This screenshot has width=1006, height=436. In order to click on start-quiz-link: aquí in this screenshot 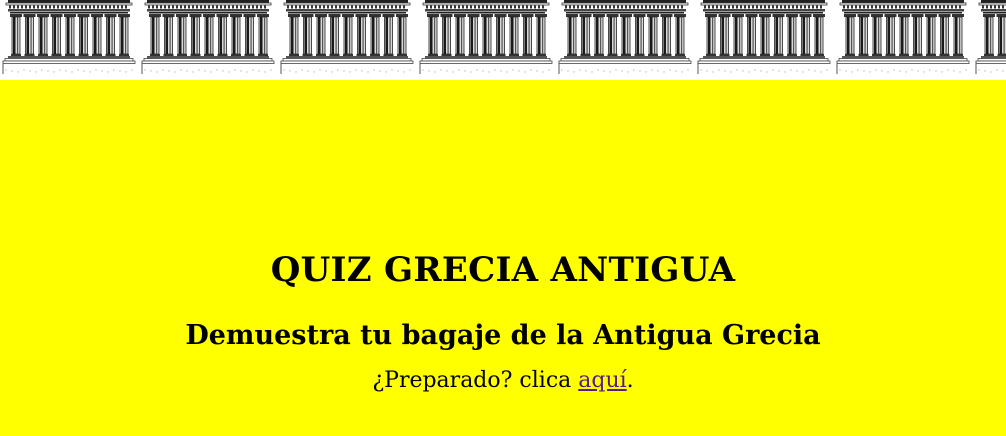, I will do `click(602, 380)`.